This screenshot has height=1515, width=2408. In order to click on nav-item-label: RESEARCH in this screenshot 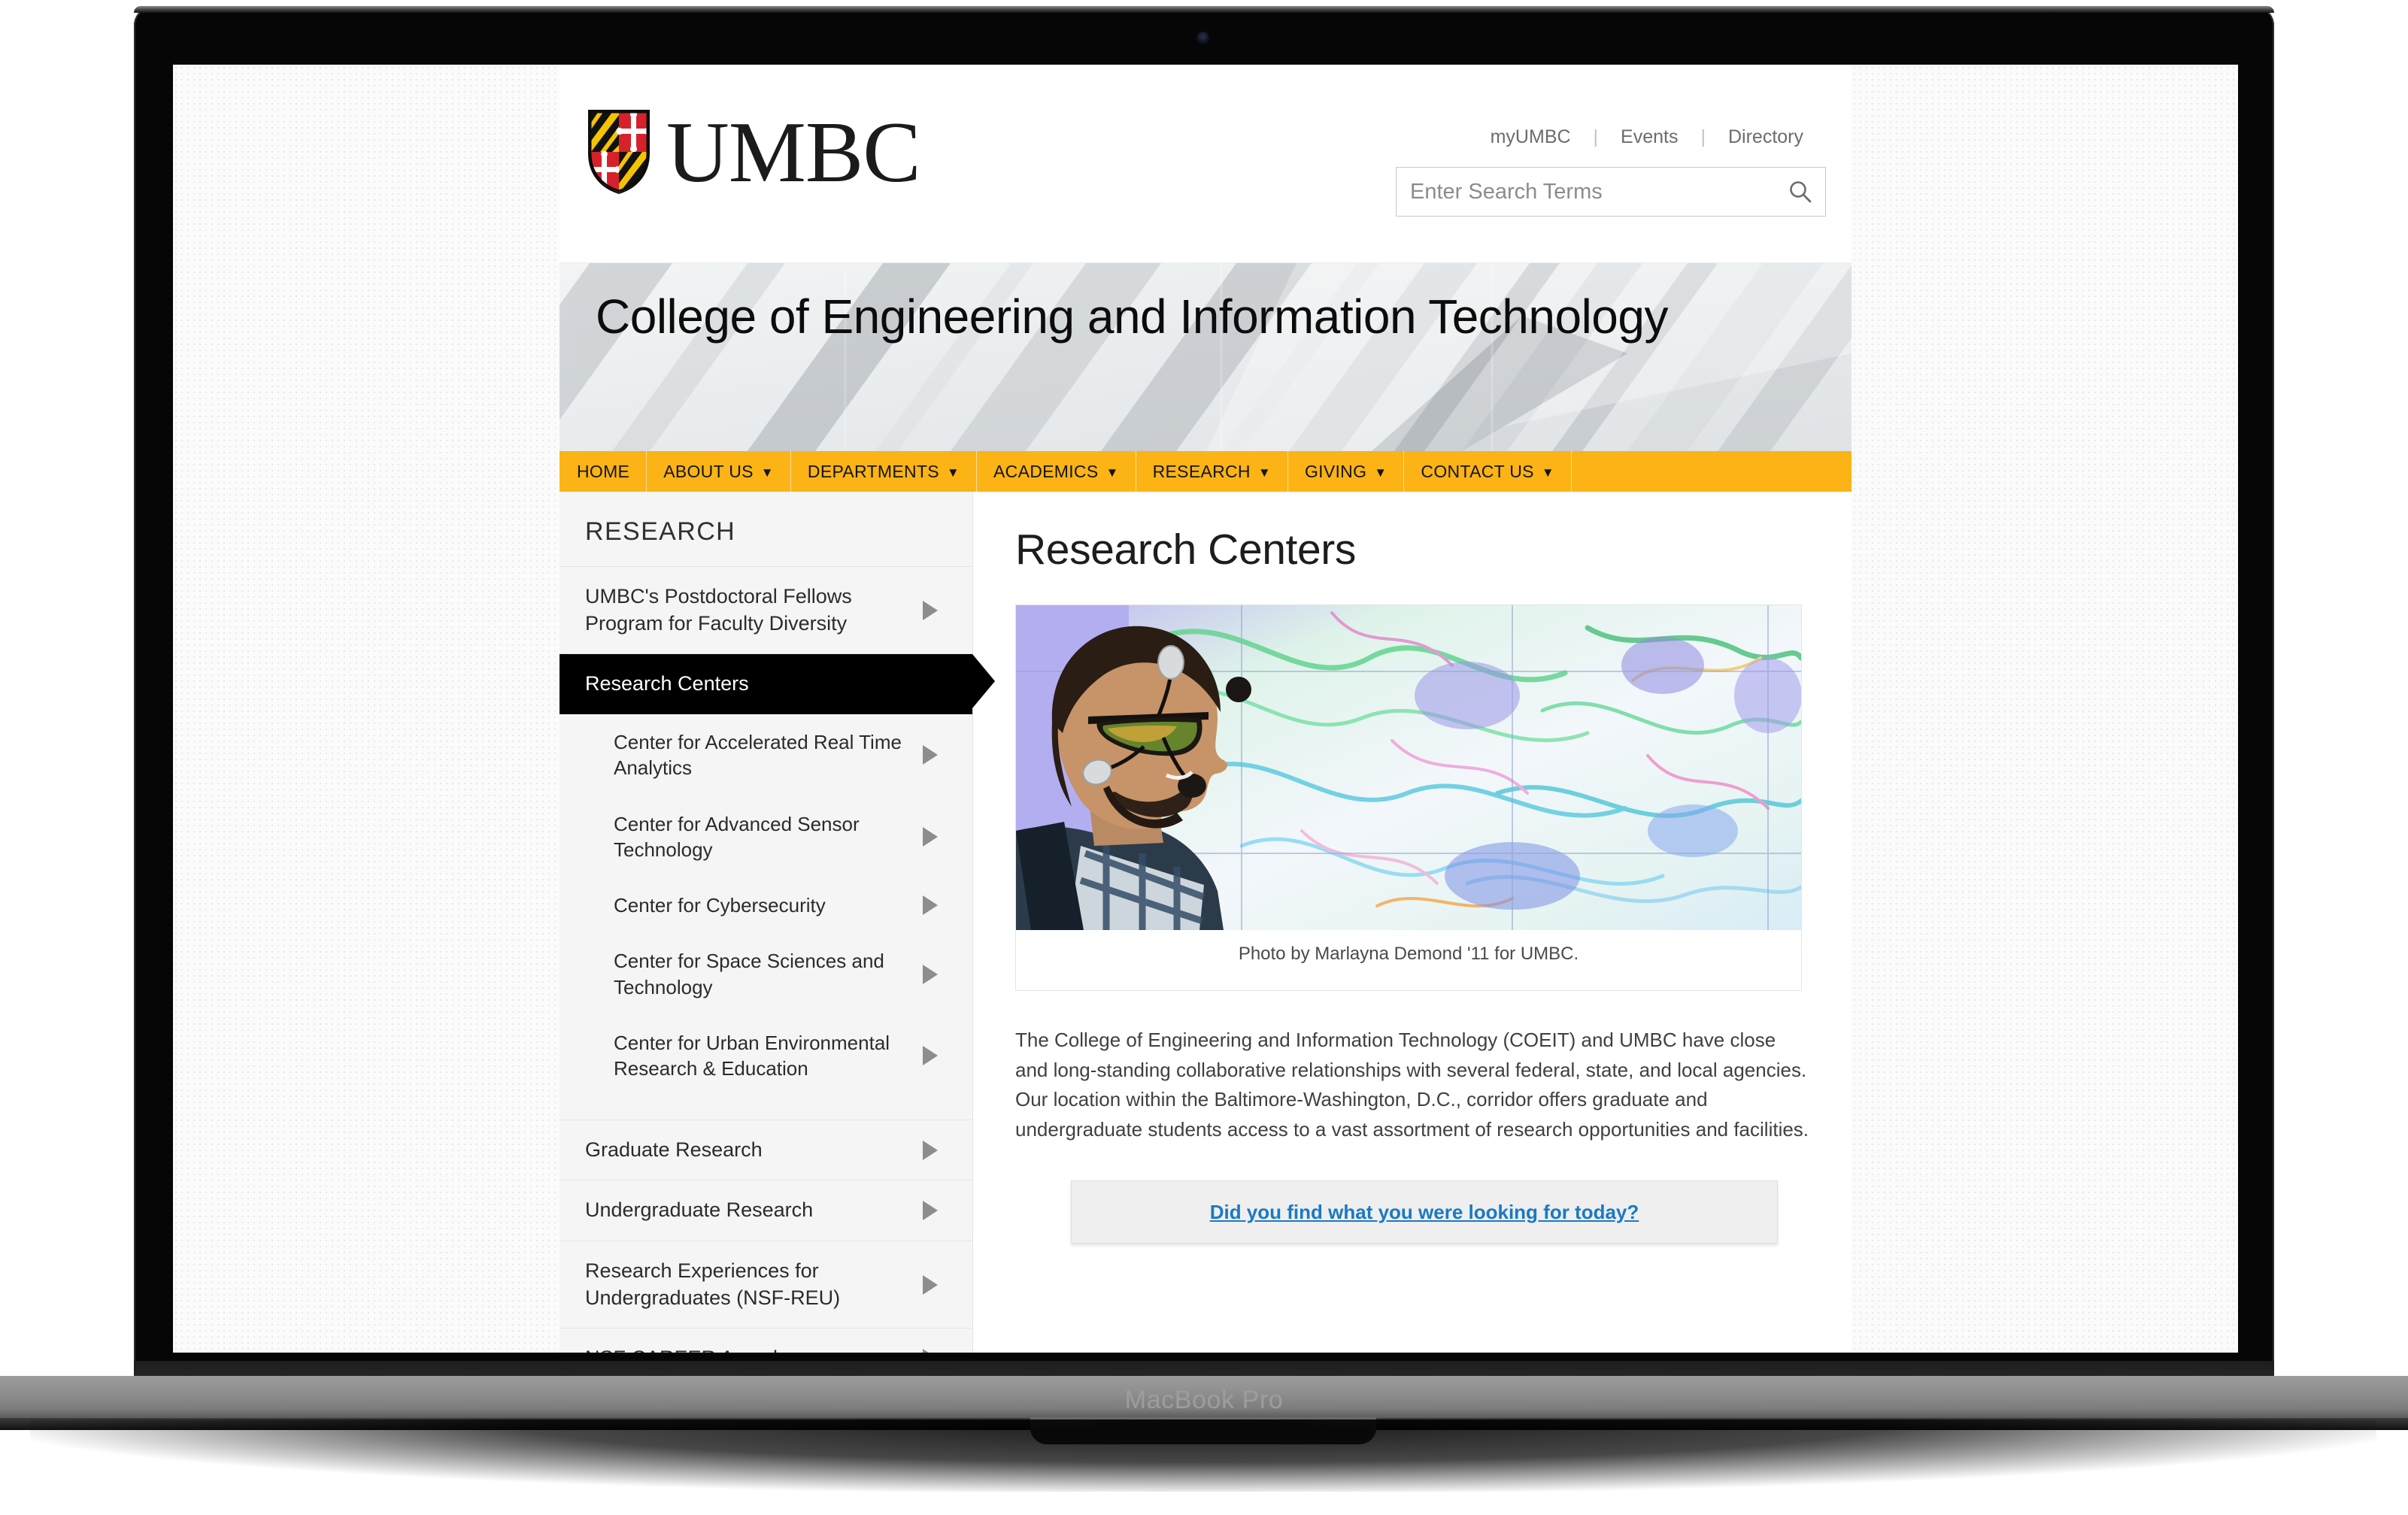, I will do `click(1201, 471)`.